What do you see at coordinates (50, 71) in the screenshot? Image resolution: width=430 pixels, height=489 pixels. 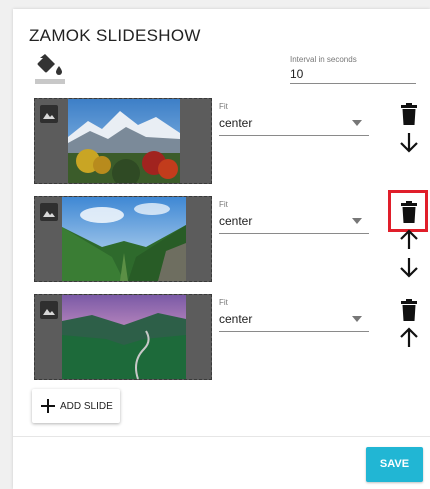 I see `format-color-fill-icon` at bounding box center [50, 71].